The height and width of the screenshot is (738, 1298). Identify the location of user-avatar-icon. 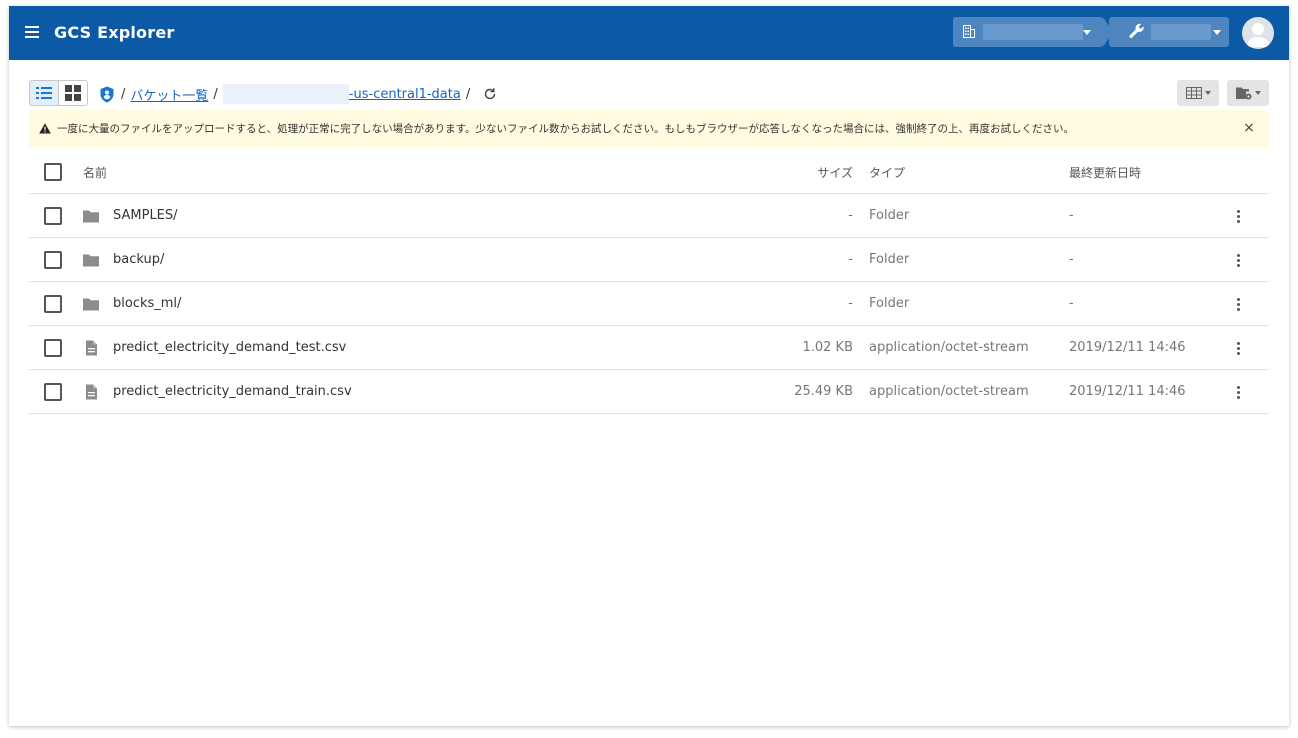
(1258, 35).